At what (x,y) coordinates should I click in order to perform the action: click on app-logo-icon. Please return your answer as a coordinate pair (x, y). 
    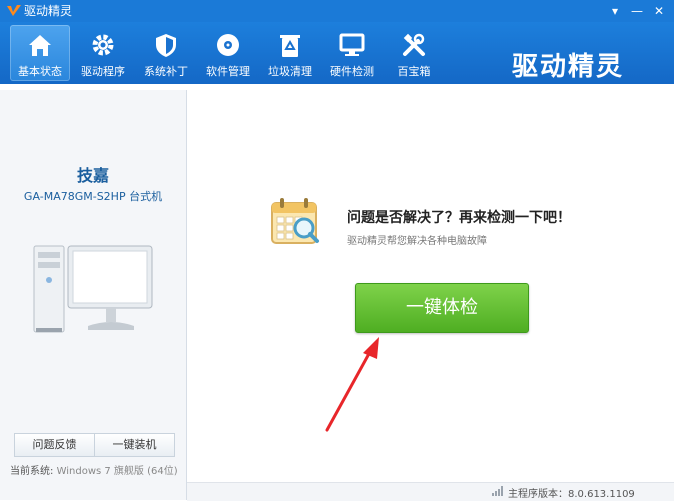
    Looking at the image, I should click on (14, 10).